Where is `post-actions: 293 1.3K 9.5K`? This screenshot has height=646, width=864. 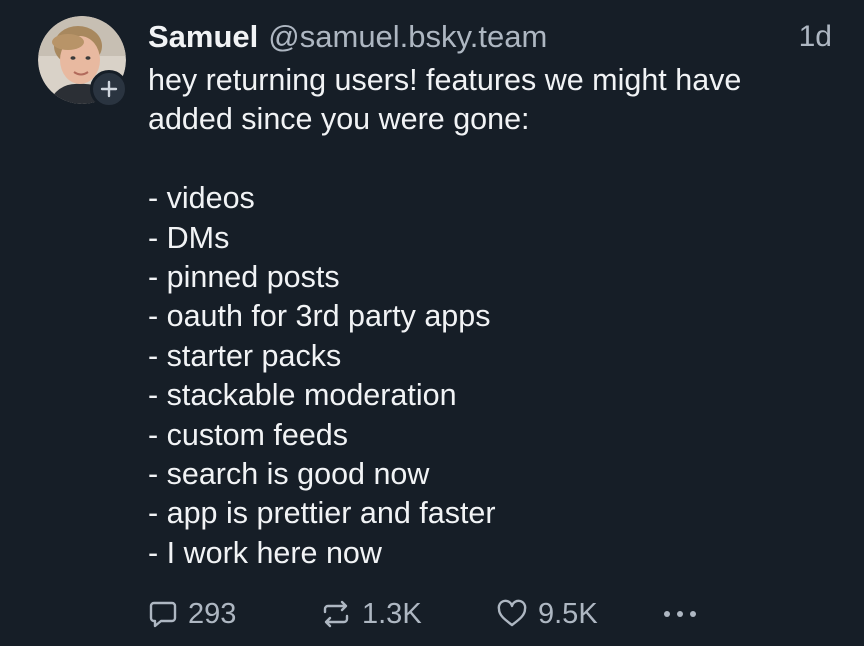 post-actions: 293 1.3K 9.5K is located at coordinates (493, 614).